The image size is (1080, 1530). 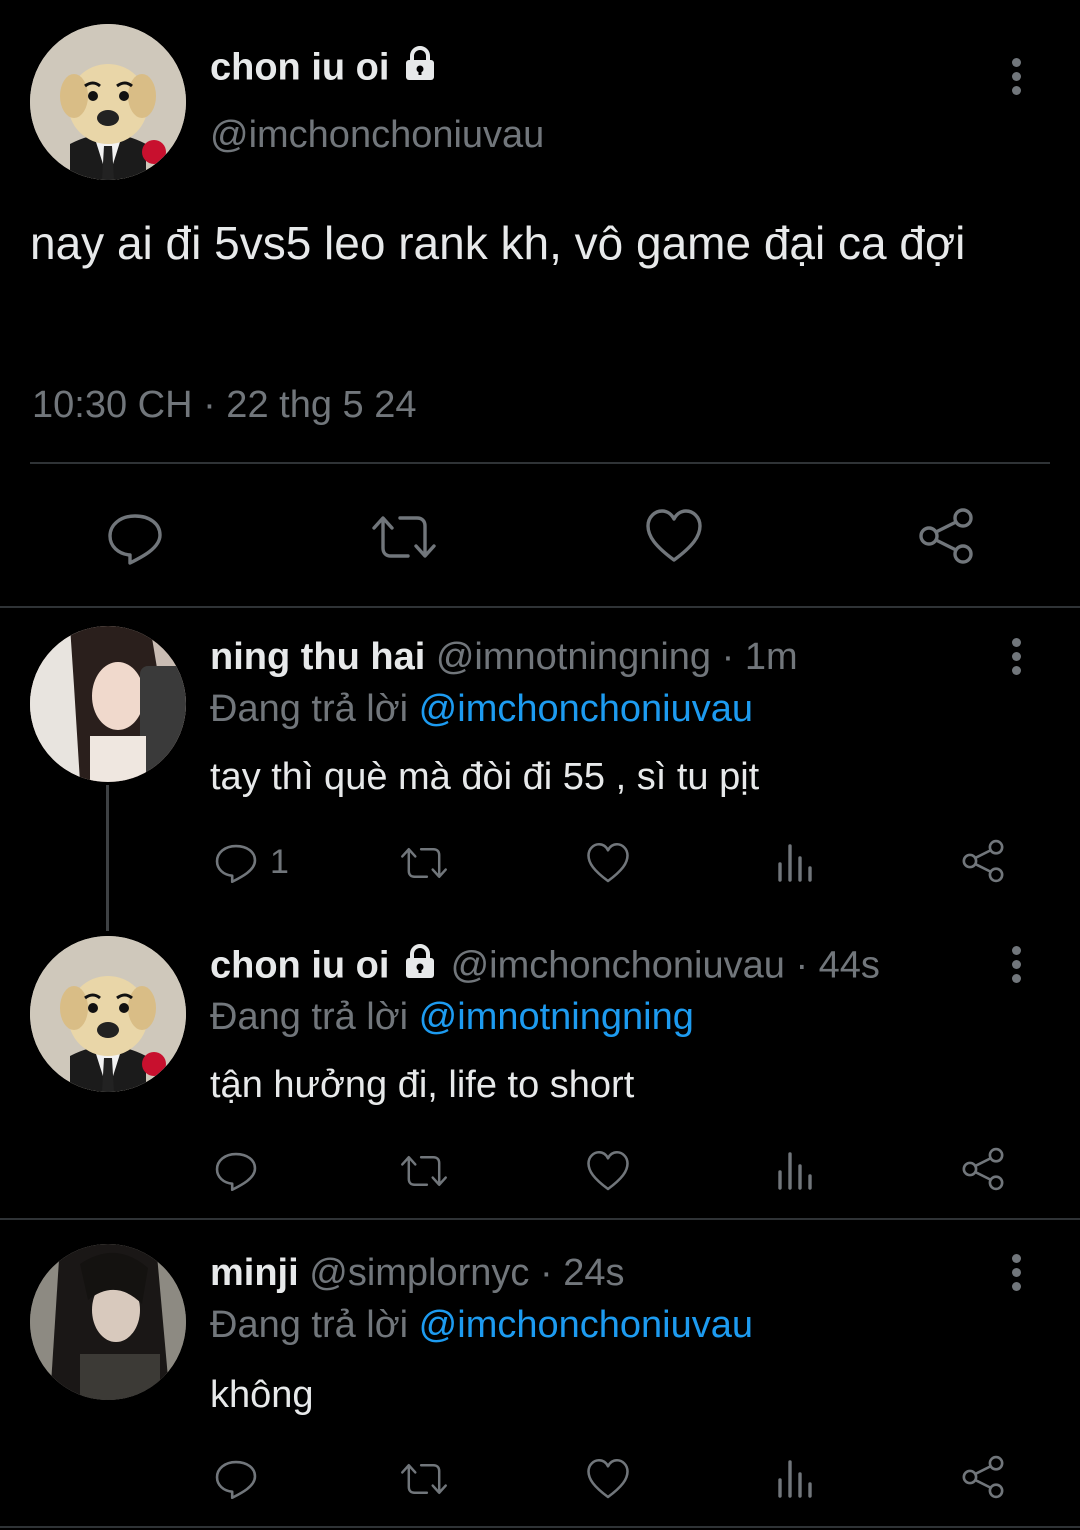 What do you see at coordinates (299, 68) in the screenshot?
I see `author-display-name: chon iu oi` at bounding box center [299, 68].